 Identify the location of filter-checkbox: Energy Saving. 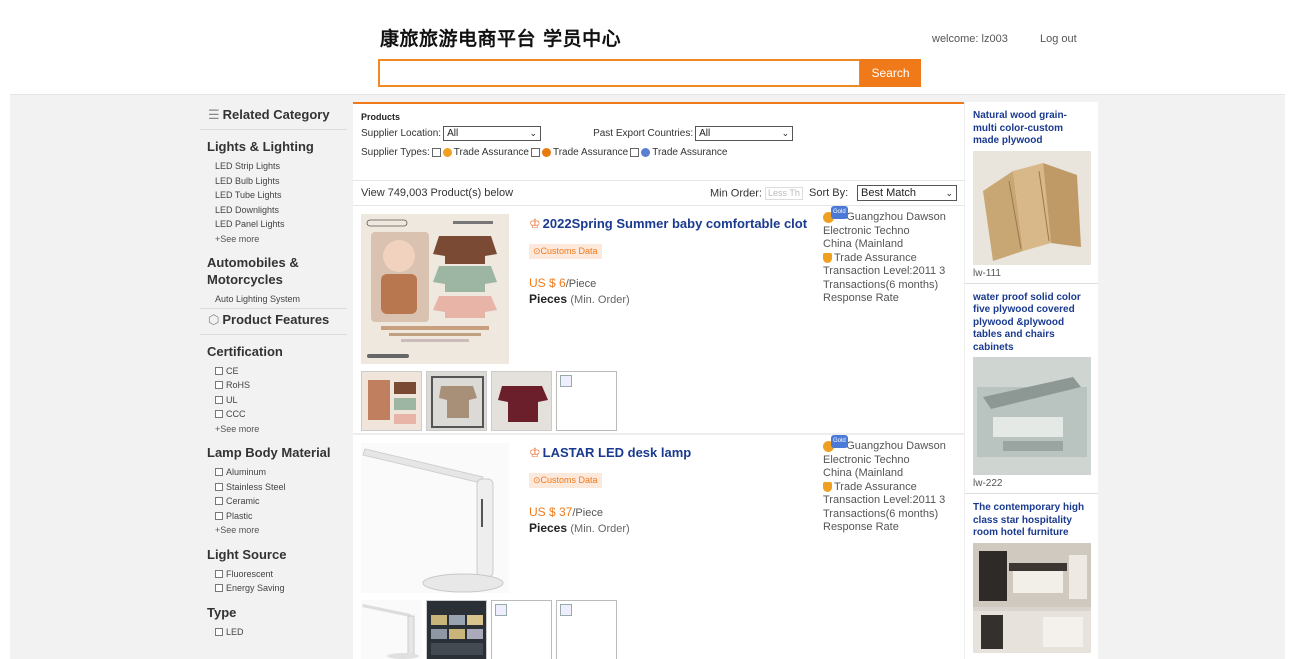
(273, 588).